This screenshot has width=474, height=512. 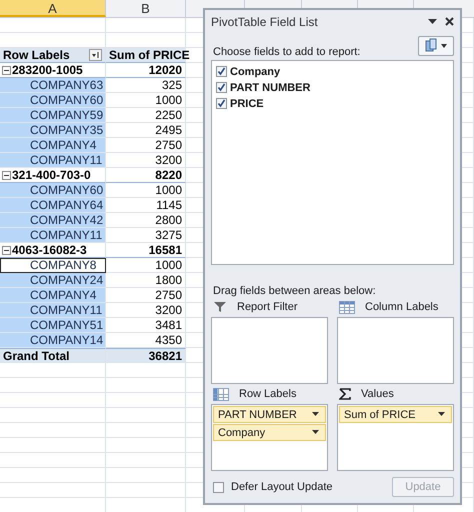 I want to click on column-header: A, so click(x=53, y=8).